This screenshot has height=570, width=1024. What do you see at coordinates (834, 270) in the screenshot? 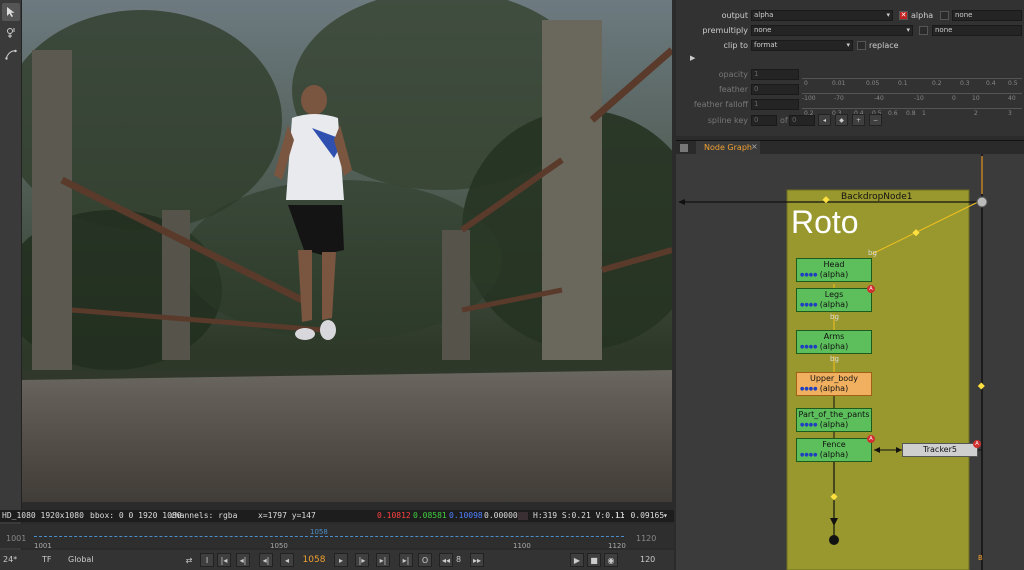
I see `roto-node-head: Head (alpha) ●●●●` at bounding box center [834, 270].